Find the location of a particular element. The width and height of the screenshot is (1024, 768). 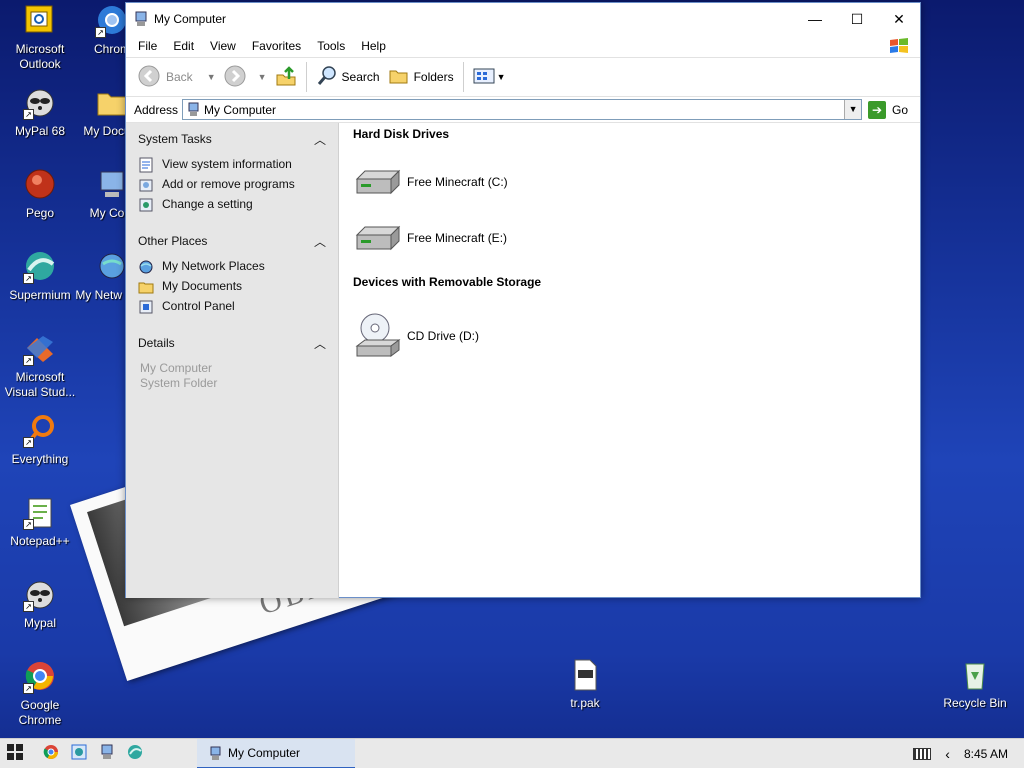

address-value: My Computer is located at coordinates (240, 109).